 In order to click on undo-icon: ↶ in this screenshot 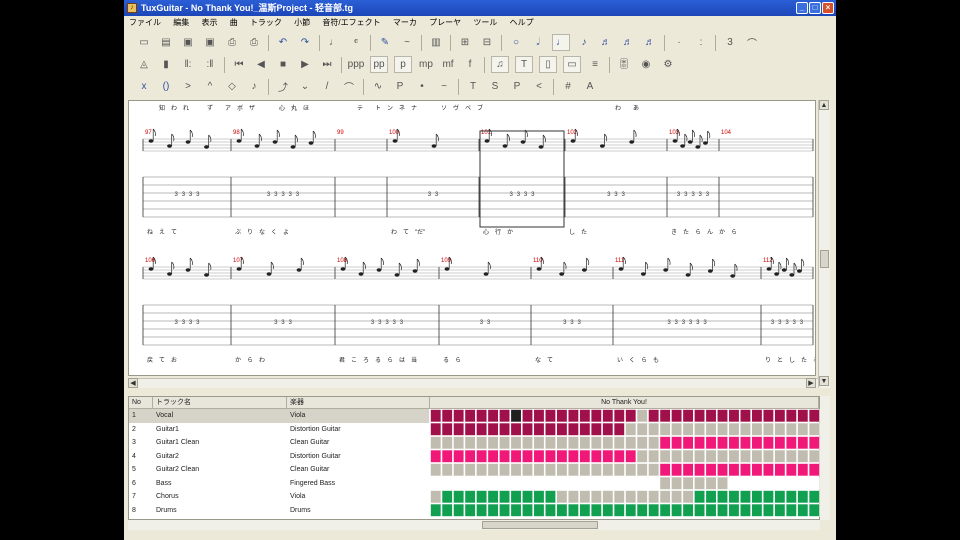, I will do `click(283, 43)`.